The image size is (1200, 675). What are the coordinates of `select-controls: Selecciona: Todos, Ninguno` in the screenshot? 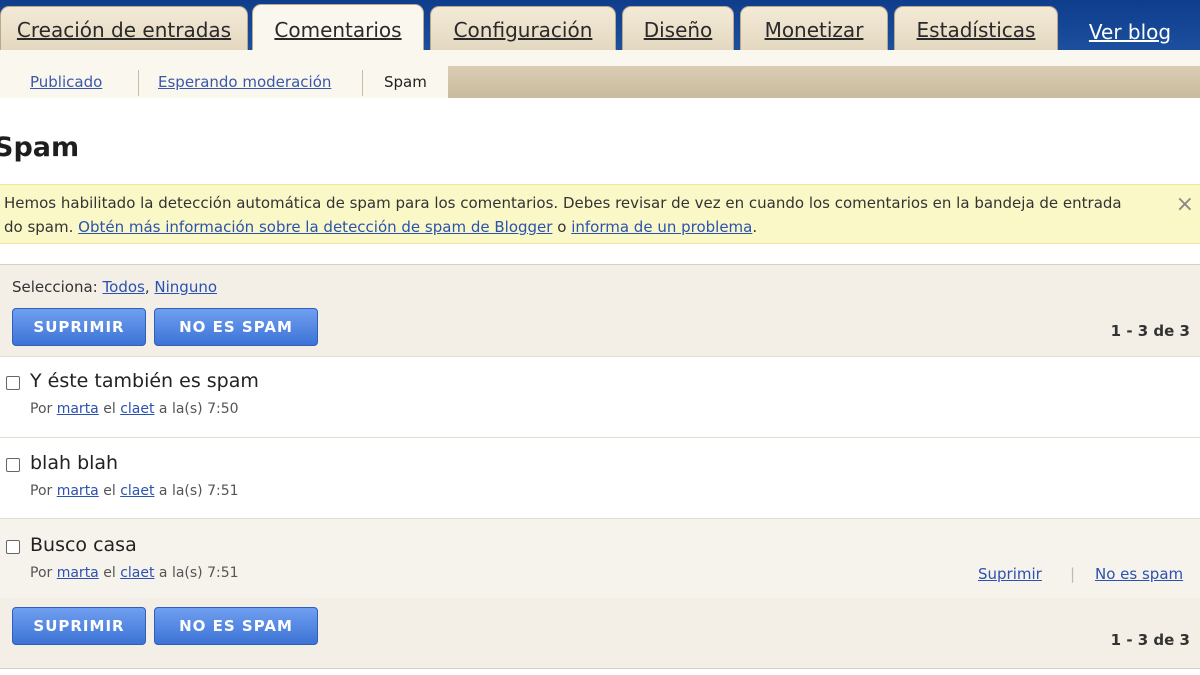 It's located at (114, 287).